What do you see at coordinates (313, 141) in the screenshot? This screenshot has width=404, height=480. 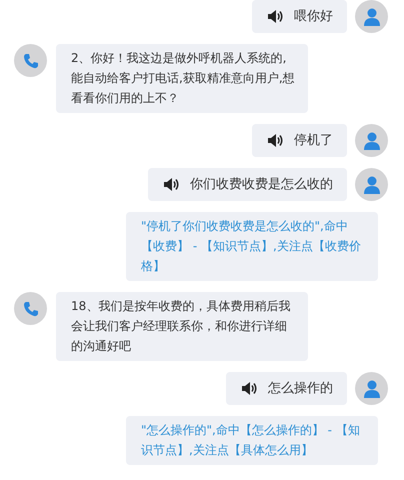 I see `message-text: 停机了` at bounding box center [313, 141].